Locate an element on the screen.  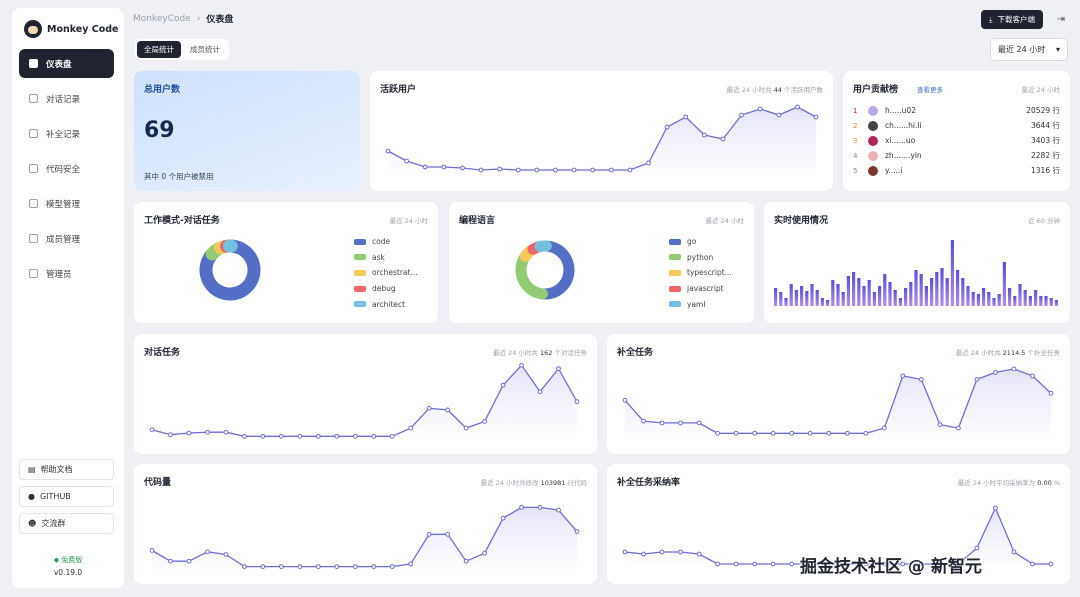
logout-icon: ⇥ is located at coordinates (1061, 19).